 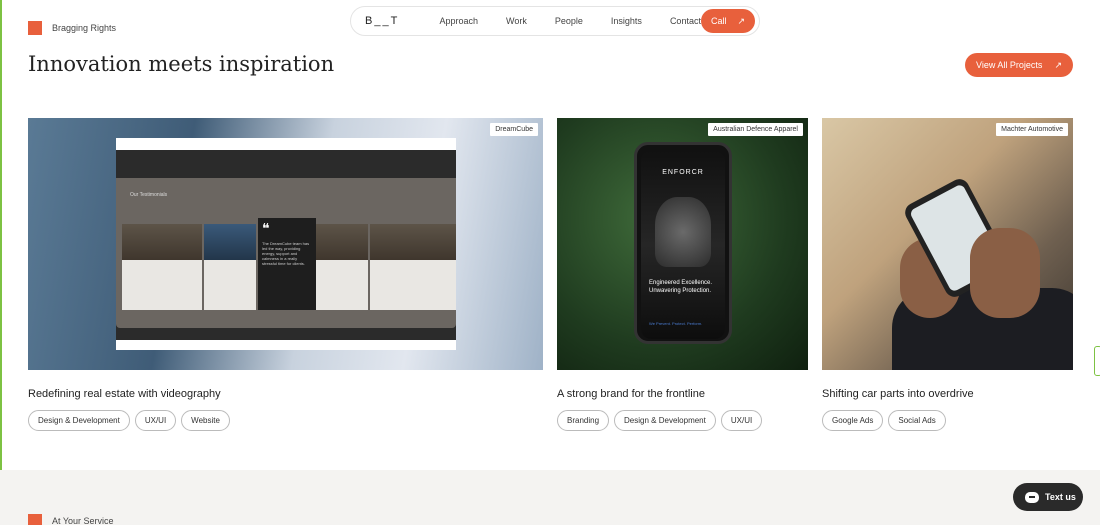 I want to click on next-section-band, so click(x=550, y=497).